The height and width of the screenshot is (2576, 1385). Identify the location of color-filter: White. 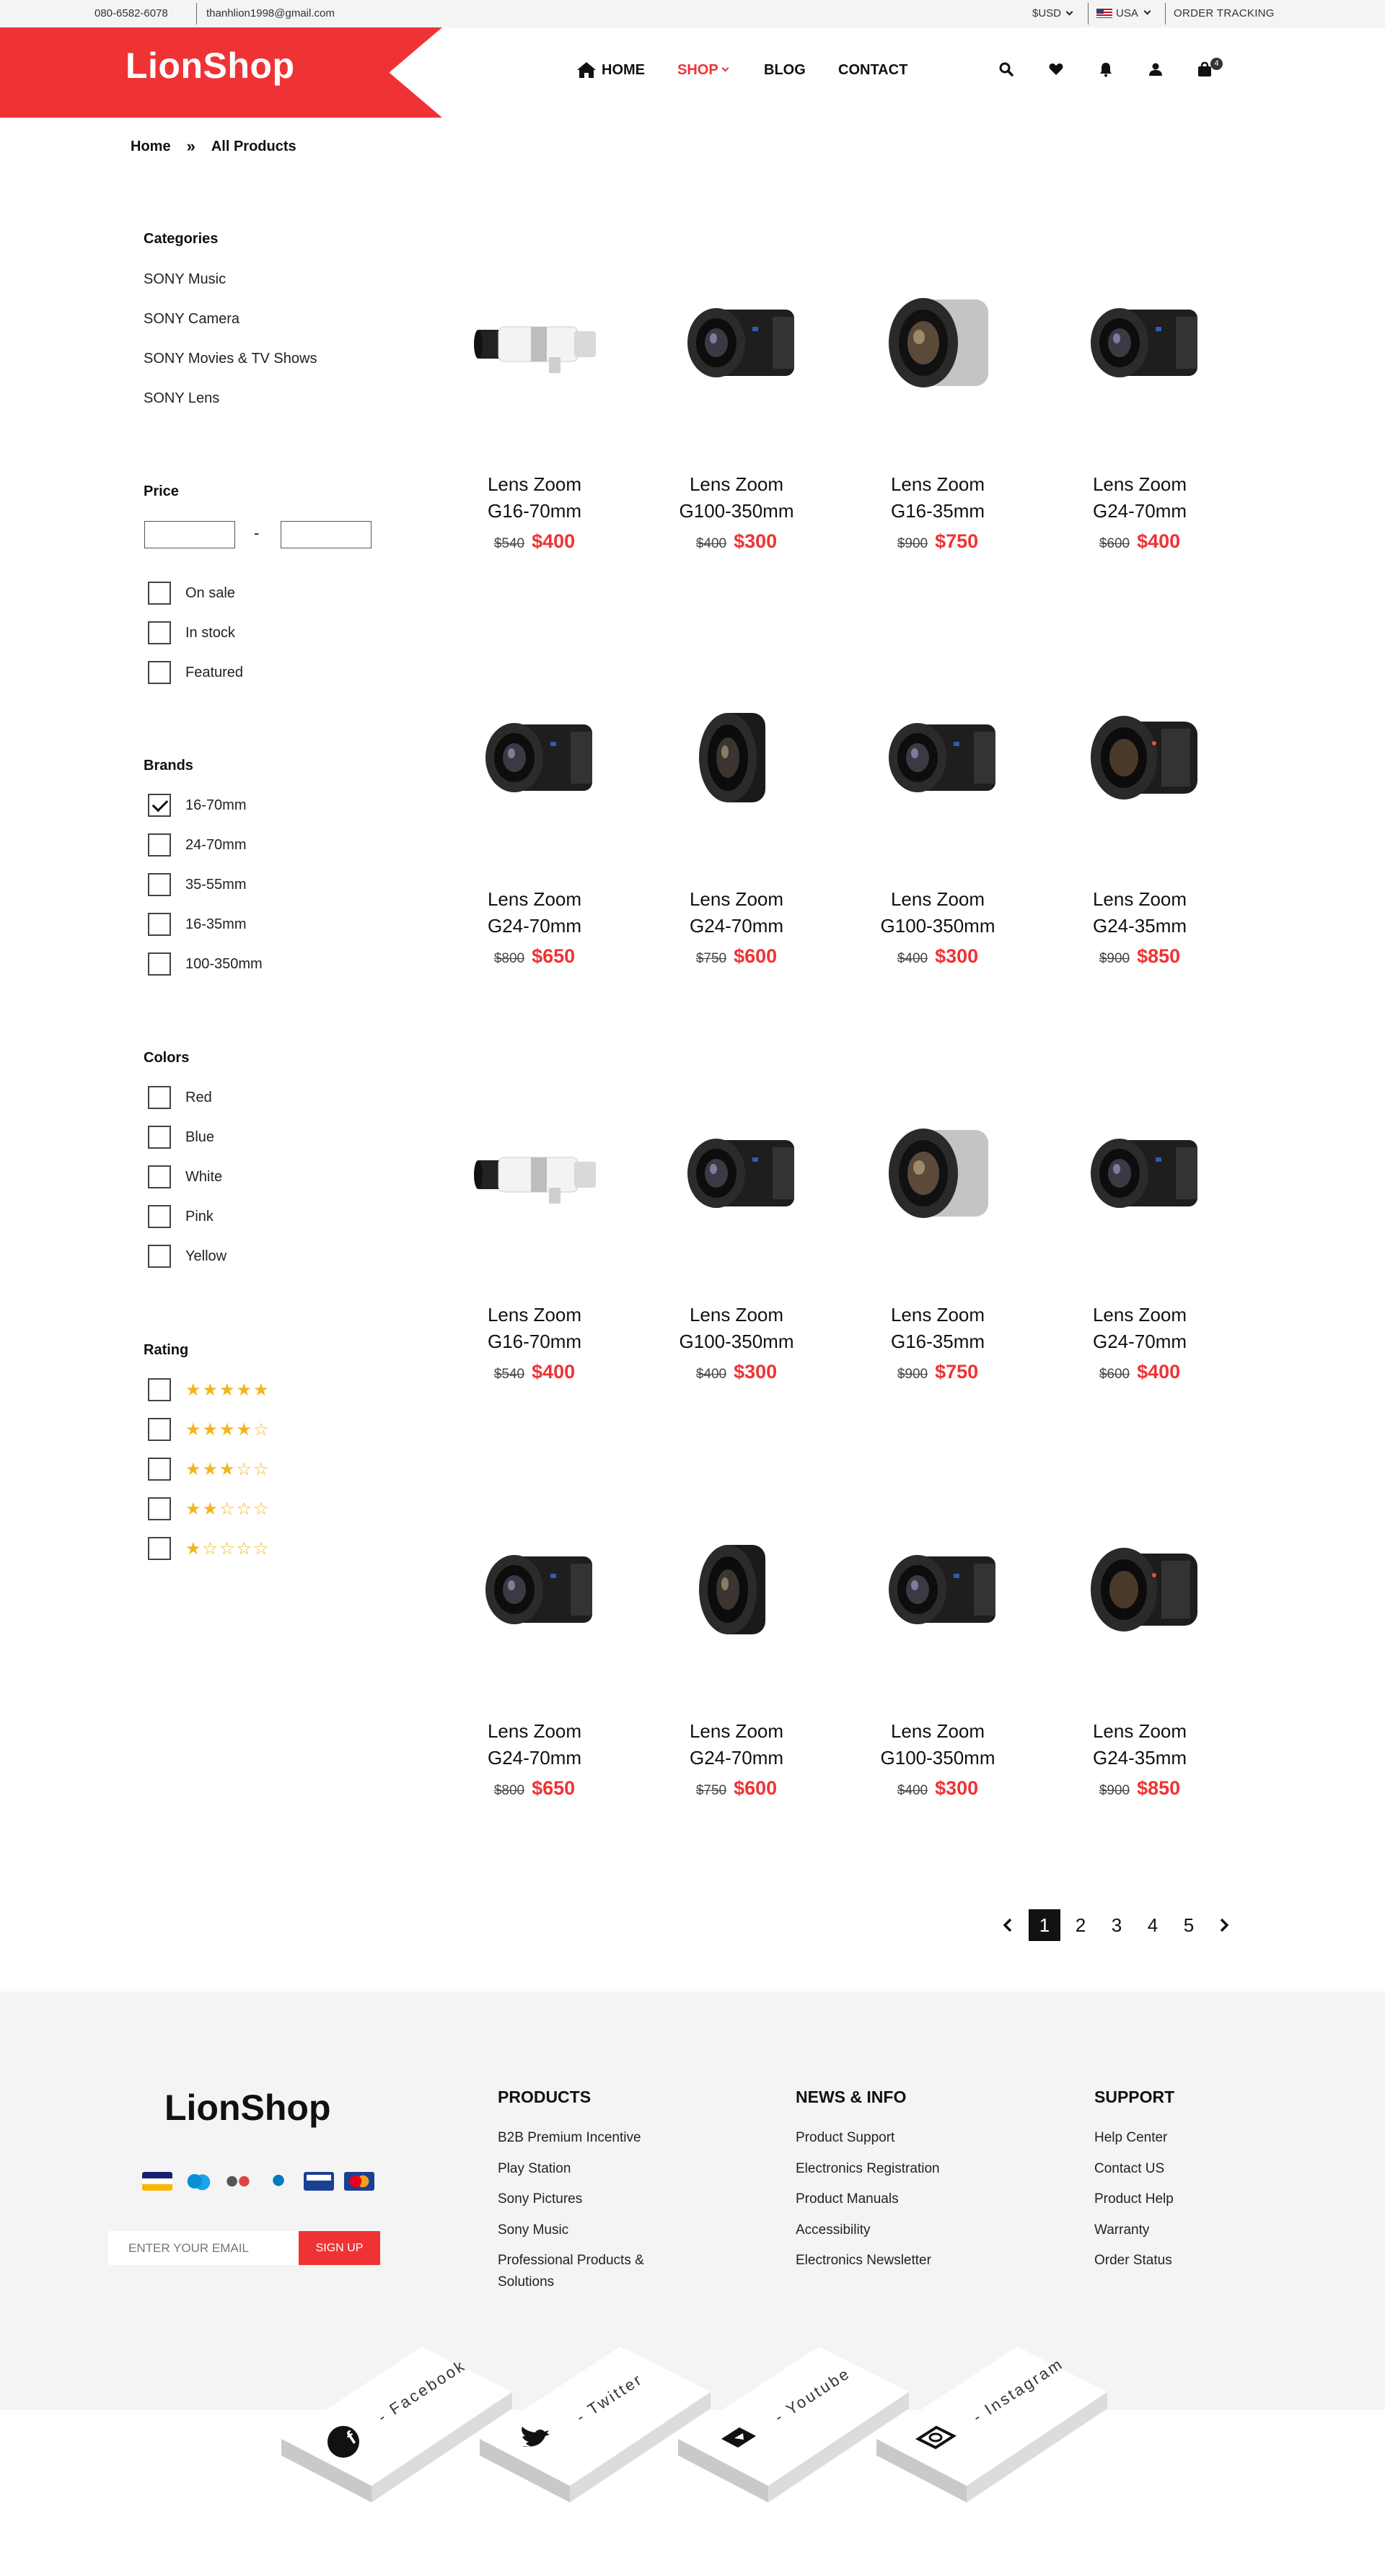
(185, 1176).